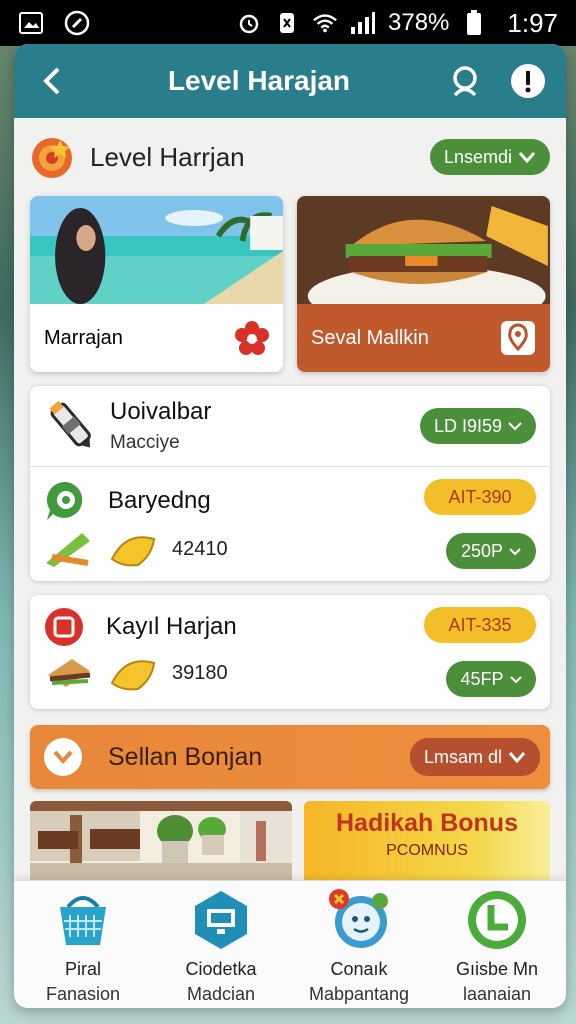 The height and width of the screenshot is (1024, 576). What do you see at coordinates (462, 756) in the screenshot?
I see `section-dropdown-label: Lmsam dl` at bounding box center [462, 756].